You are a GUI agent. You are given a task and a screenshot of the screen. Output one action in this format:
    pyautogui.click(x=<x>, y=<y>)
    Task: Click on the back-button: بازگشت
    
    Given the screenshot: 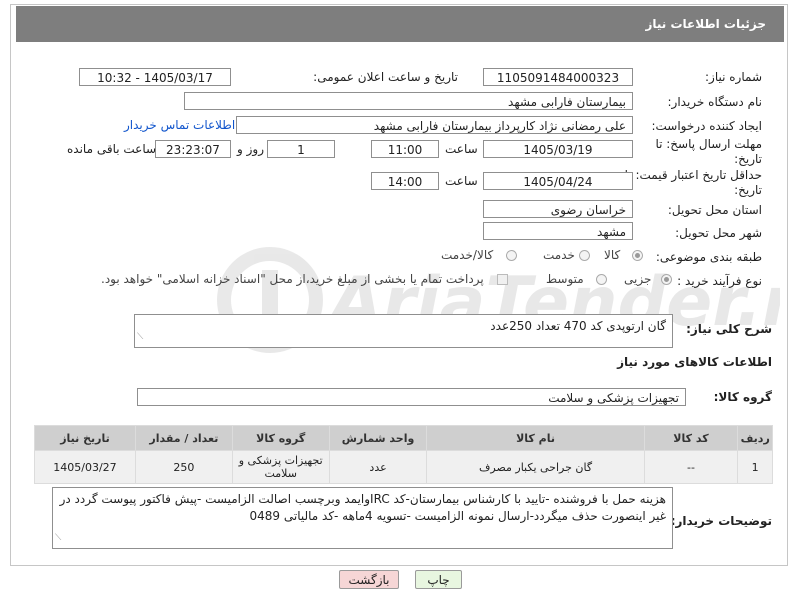 What is the action you would take?
    pyautogui.click(x=369, y=579)
    